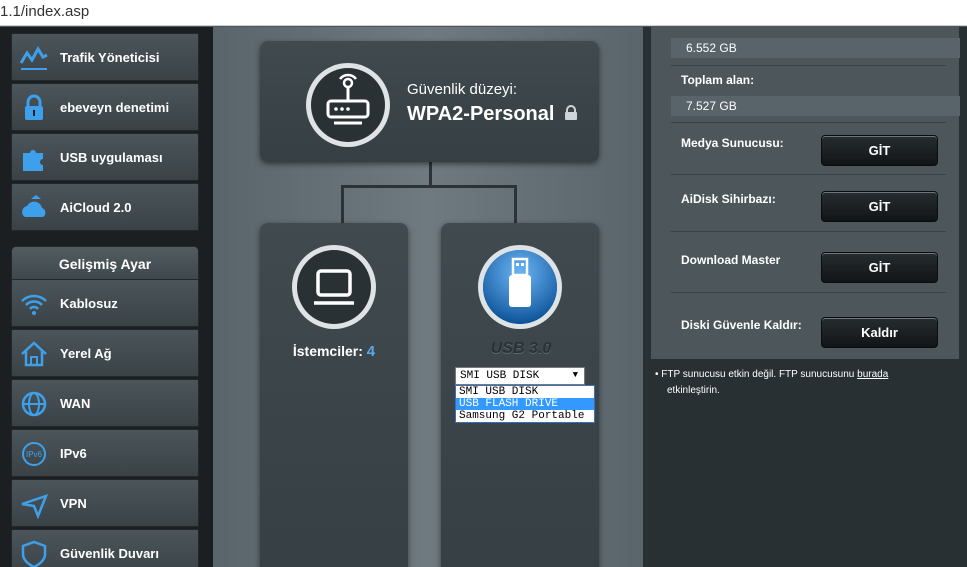 The height and width of the screenshot is (567, 967). I want to click on sidebar-item-traffic: Trafik Yöneticisi, so click(105, 57).